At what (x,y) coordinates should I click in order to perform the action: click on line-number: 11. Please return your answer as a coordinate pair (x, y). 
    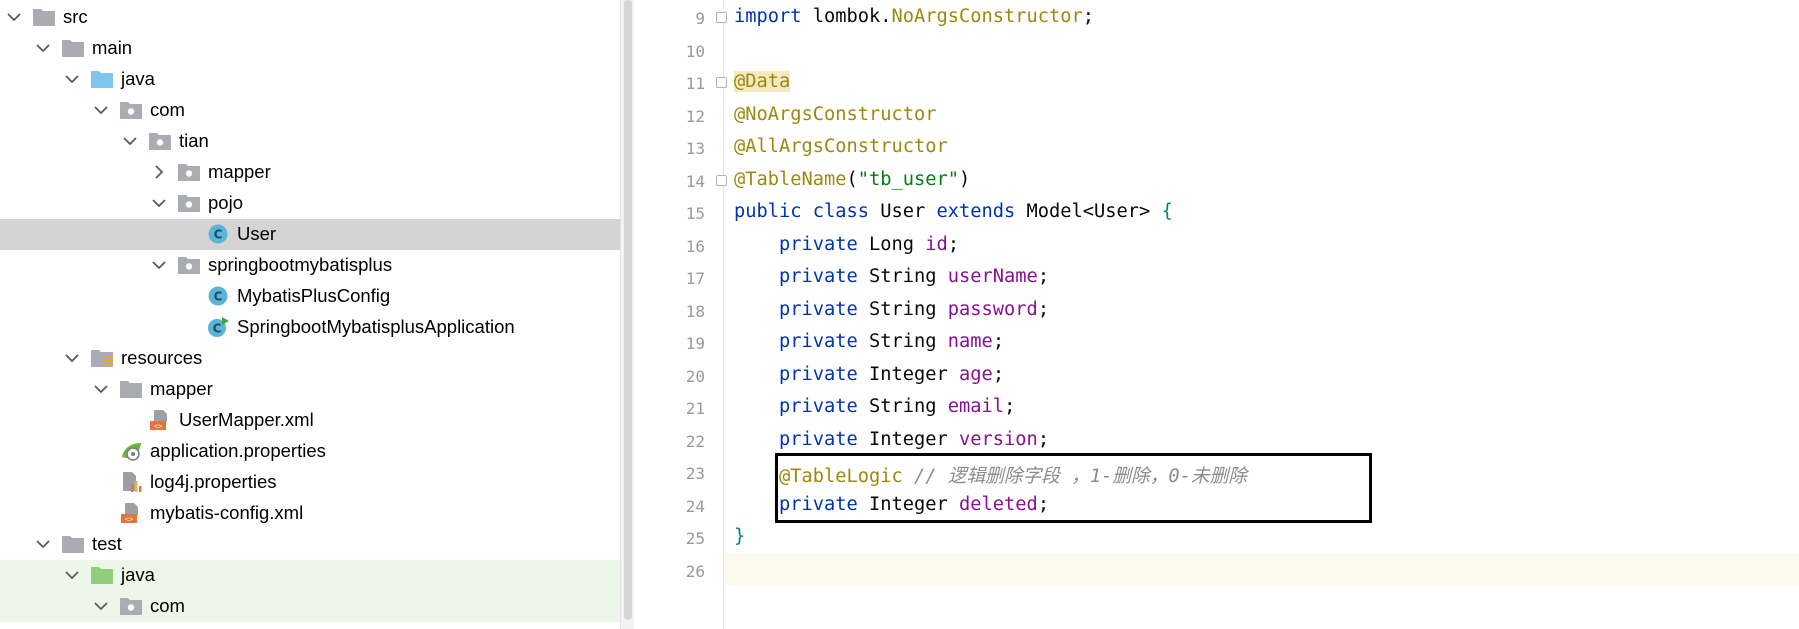
    Looking at the image, I should click on (695, 83).